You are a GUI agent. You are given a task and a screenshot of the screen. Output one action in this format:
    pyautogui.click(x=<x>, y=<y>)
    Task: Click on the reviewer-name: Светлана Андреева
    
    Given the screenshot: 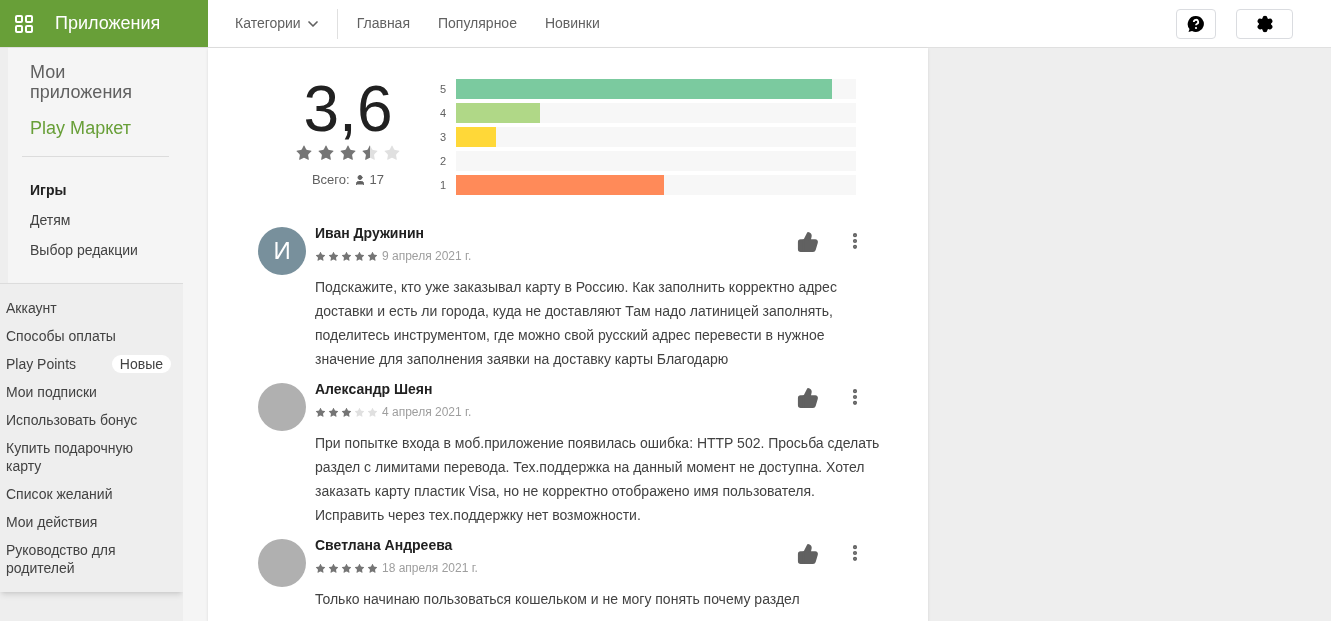 What is the action you would take?
    pyautogui.click(x=384, y=545)
    